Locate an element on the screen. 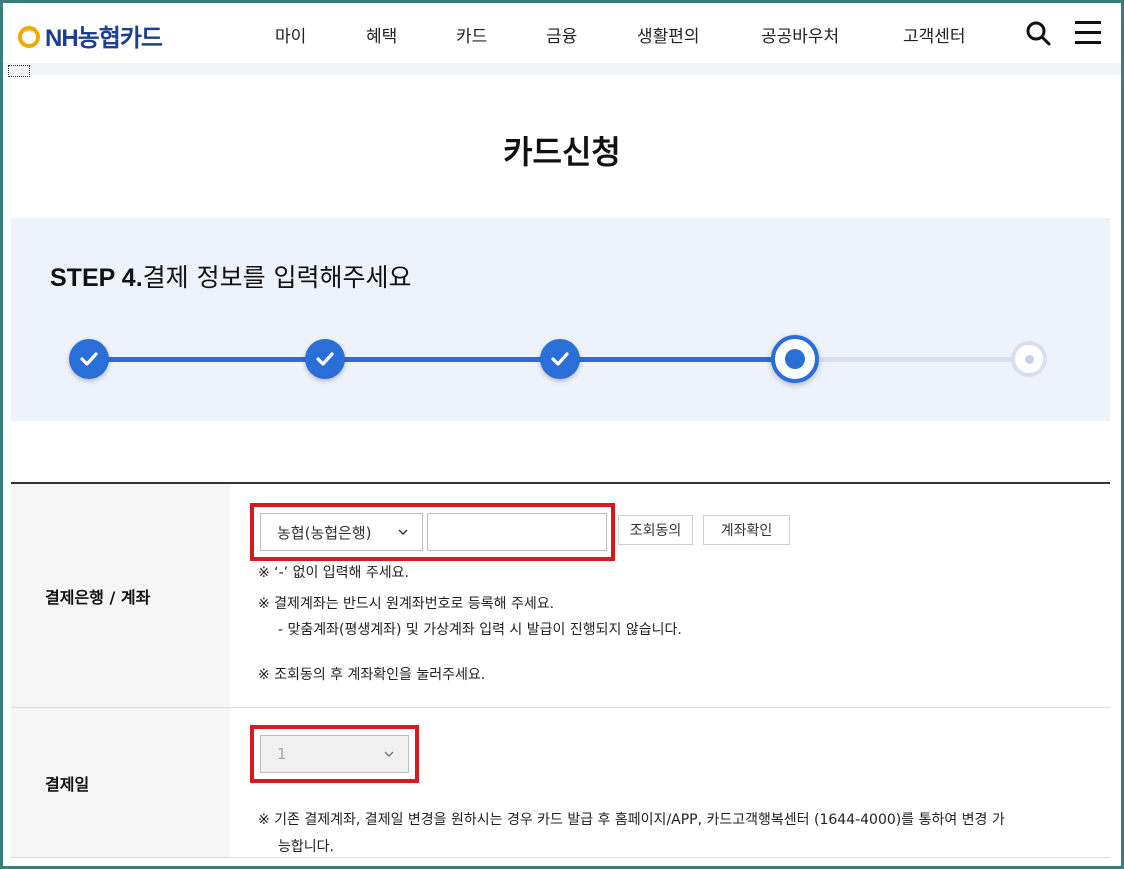 The height and width of the screenshot is (869, 1124). bank-select-value: 농협(농협은행) is located at coordinates (324, 532).